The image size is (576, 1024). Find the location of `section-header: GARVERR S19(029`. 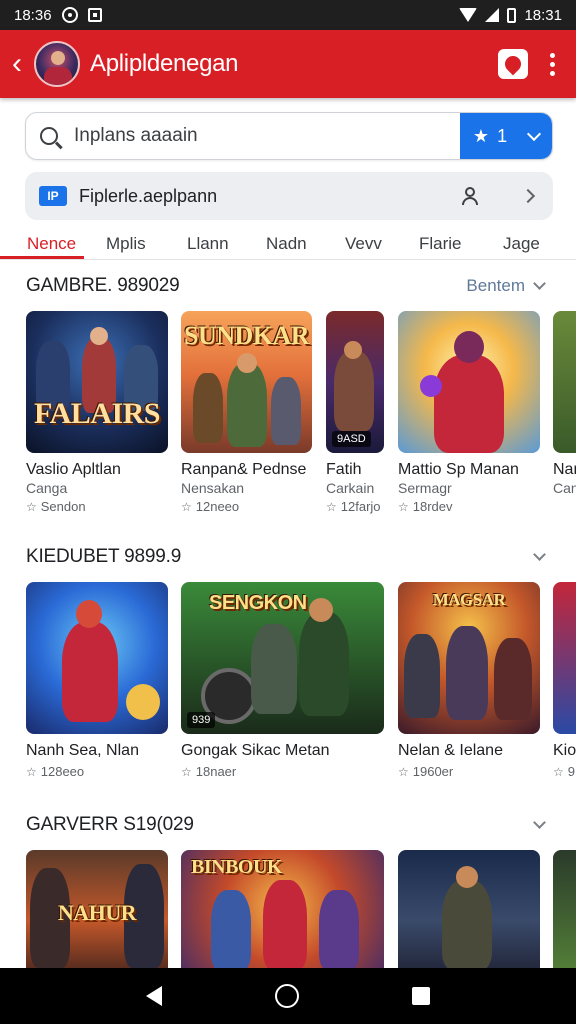

section-header: GARVERR S19(029 is located at coordinates (288, 825).